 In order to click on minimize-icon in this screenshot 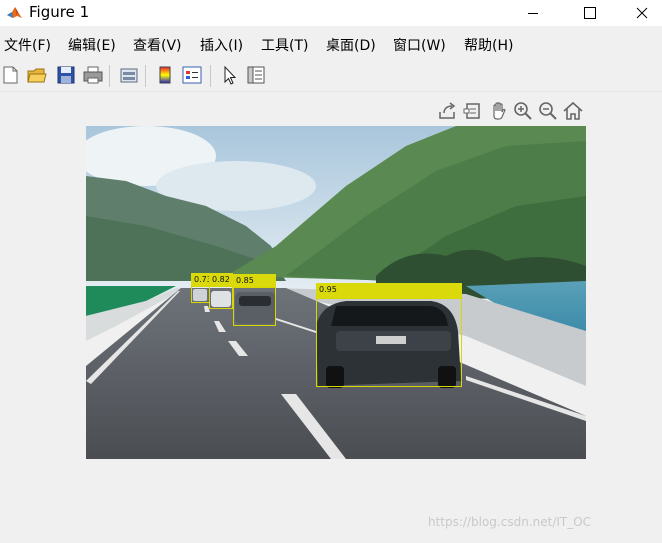, I will do `click(533, 13)`.